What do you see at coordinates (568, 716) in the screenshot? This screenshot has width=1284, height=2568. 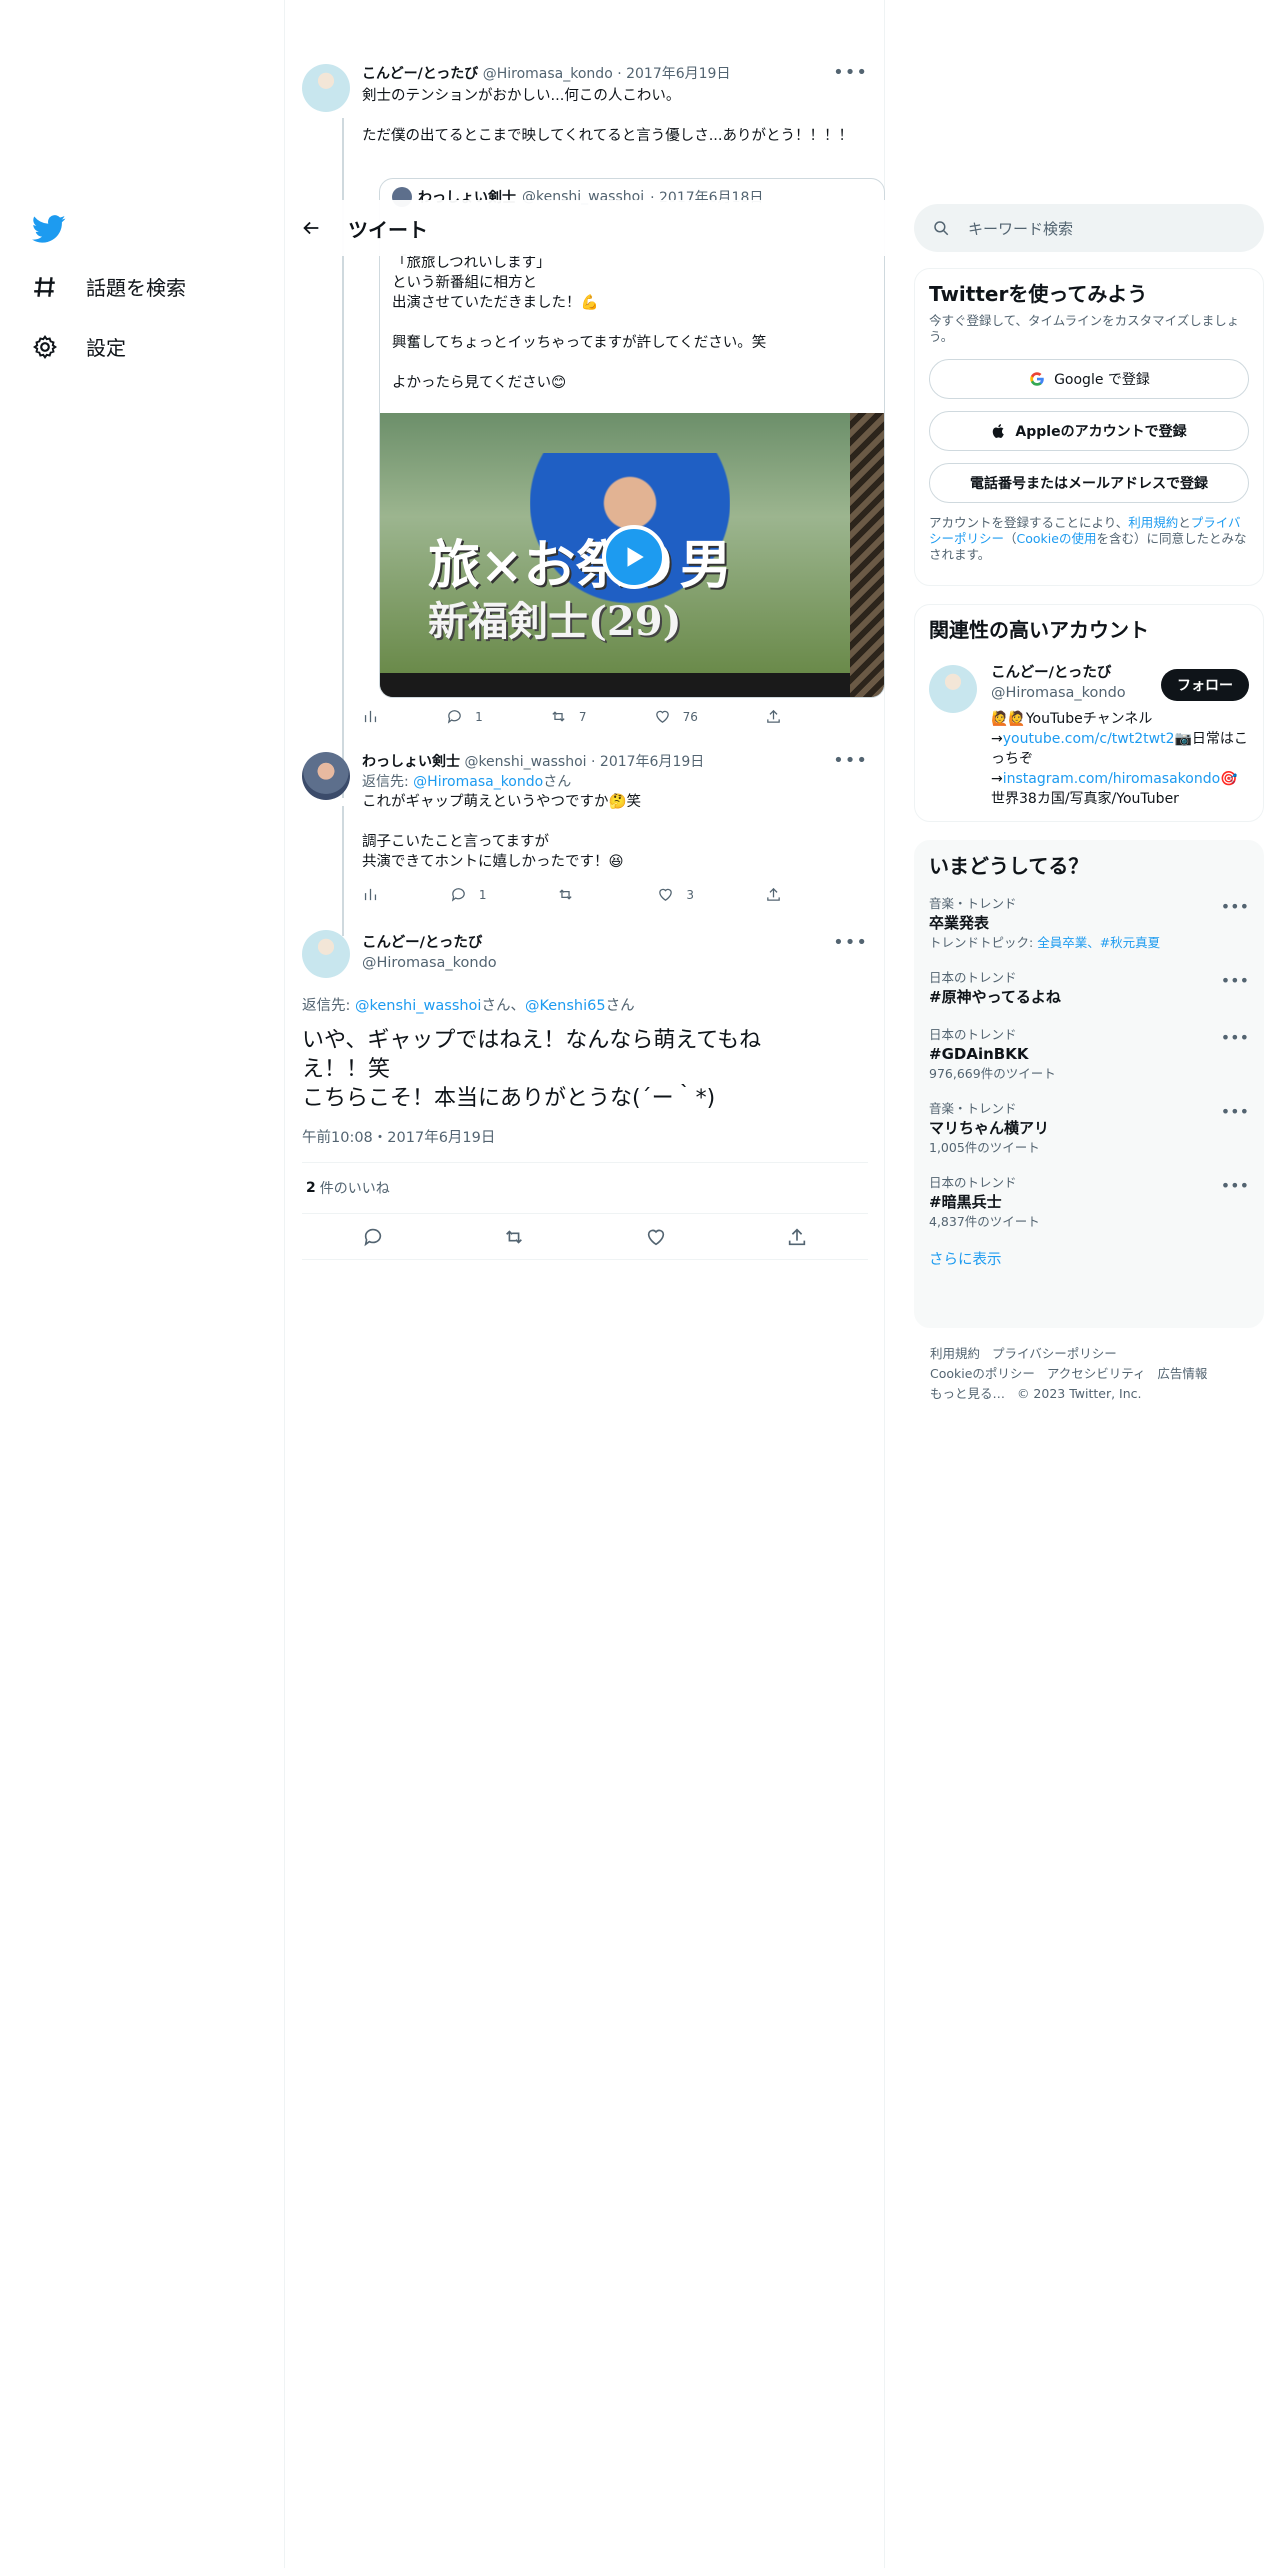 I see `retweet-button: 7` at bounding box center [568, 716].